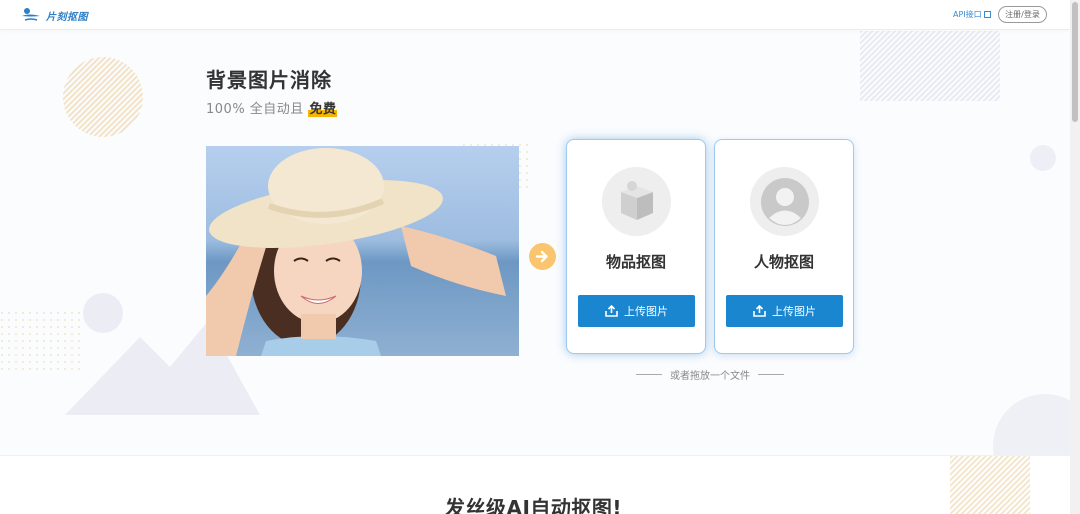 This screenshot has width=1080, height=514. I want to click on subtitle-text: 100% 全自动且, so click(257, 109).